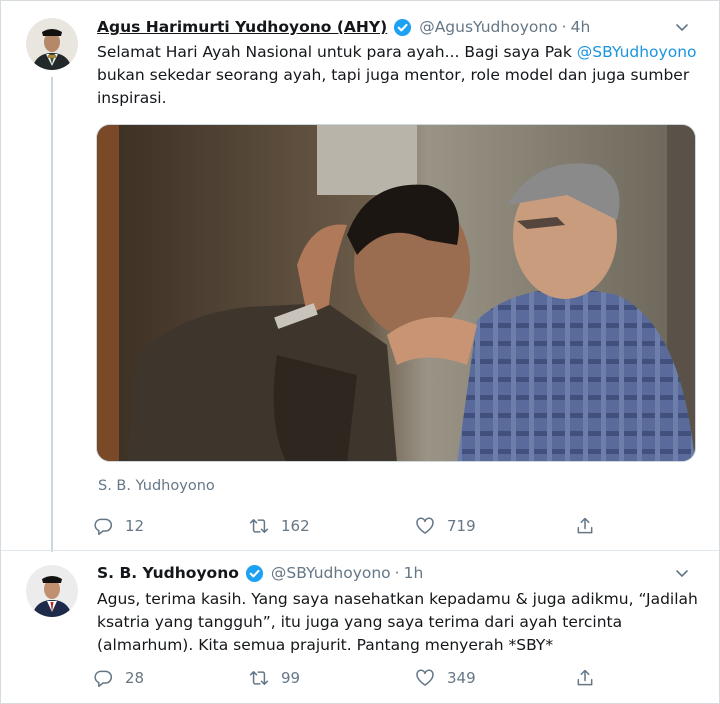 Image resolution: width=720 pixels, height=704 pixels. What do you see at coordinates (135, 678) in the screenshot?
I see `reply-count: 28` at bounding box center [135, 678].